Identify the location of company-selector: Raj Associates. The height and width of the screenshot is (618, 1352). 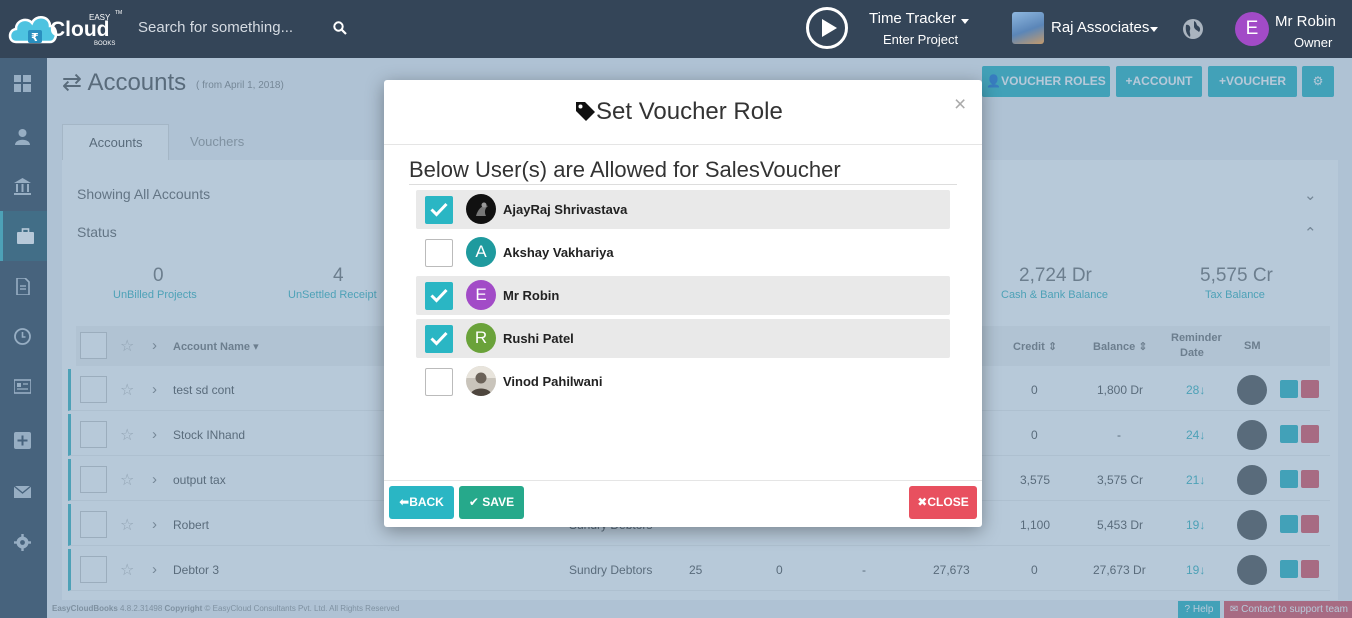
(1100, 27).